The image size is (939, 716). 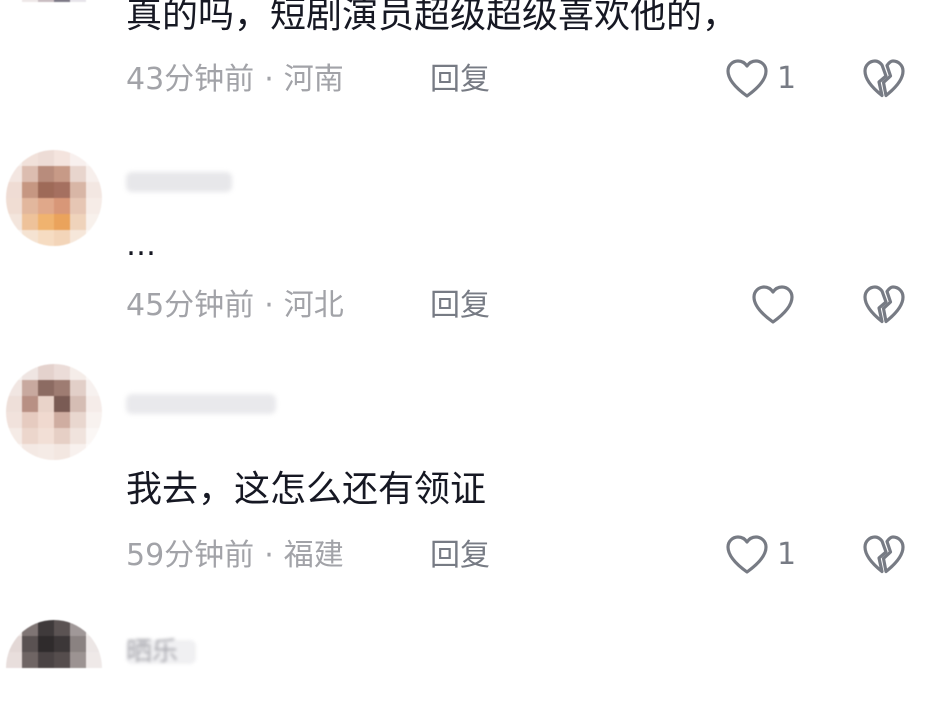 I want to click on like-button, so click(x=777, y=305).